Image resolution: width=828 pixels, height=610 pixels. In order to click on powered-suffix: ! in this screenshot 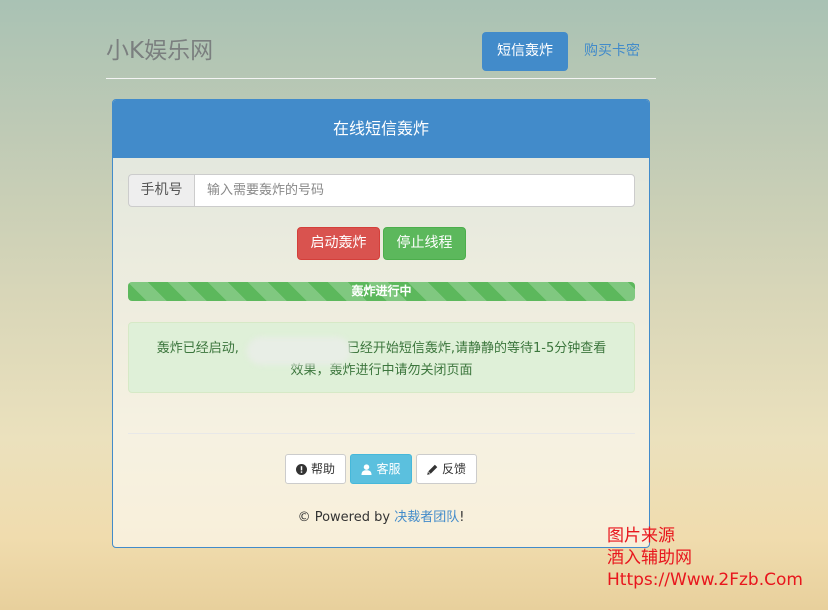, I will do `click(462, 517)`.